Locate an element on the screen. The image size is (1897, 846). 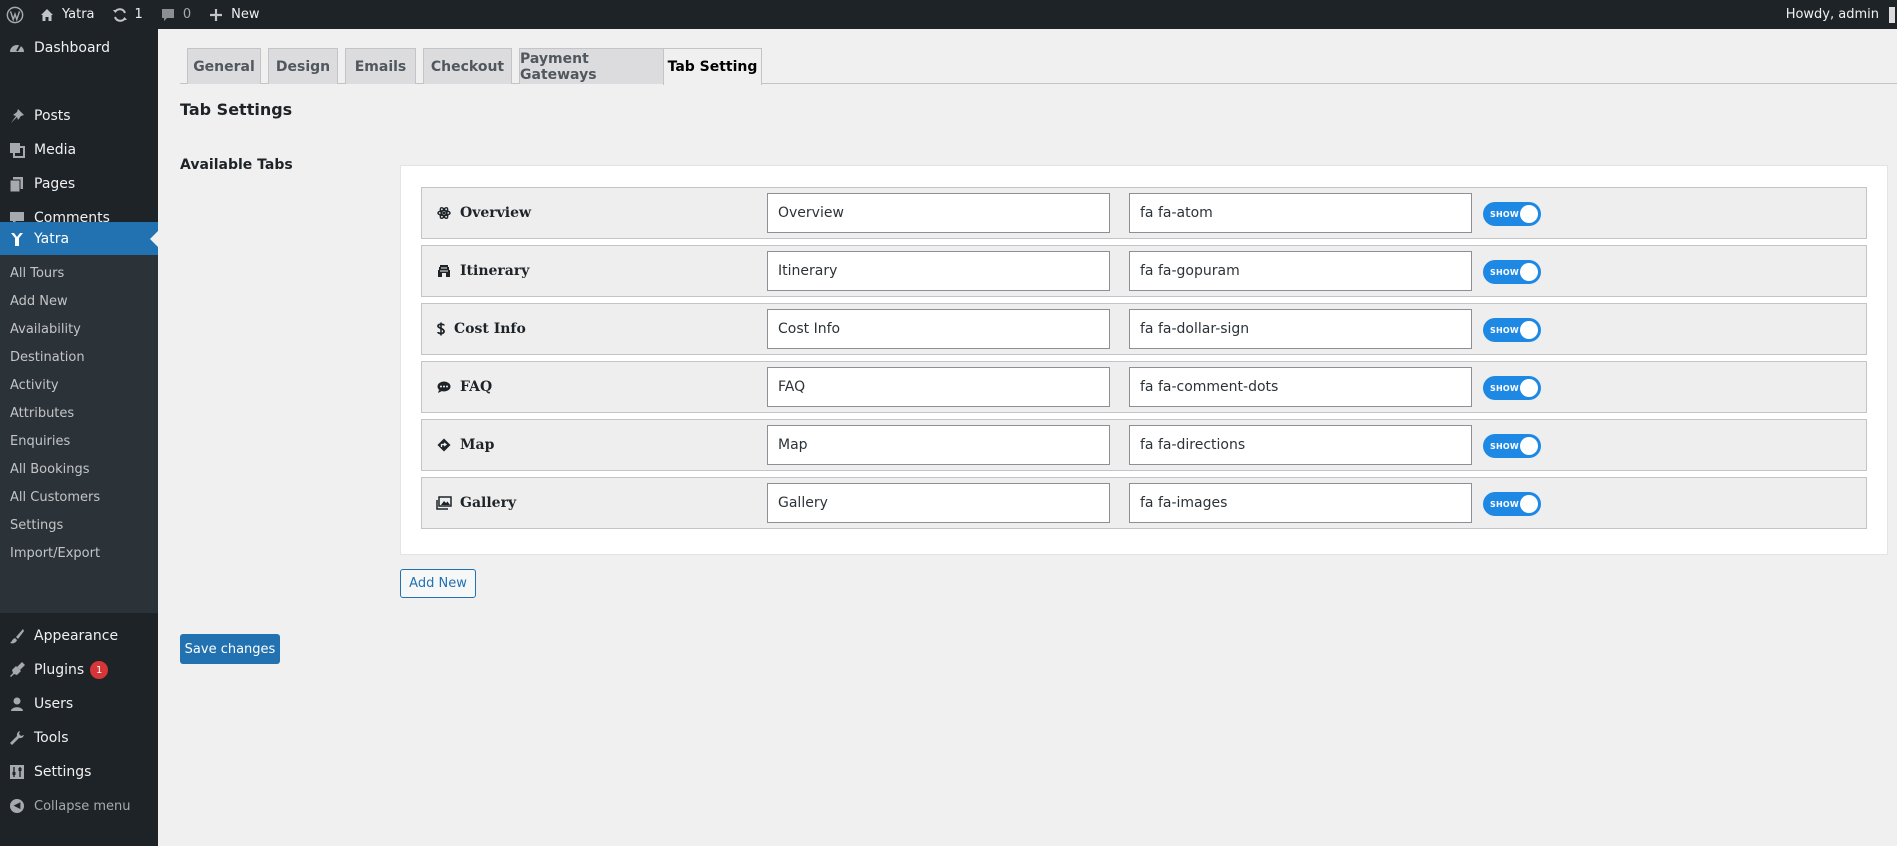
menu-tools: Tools is located at coordinates (79, 738).